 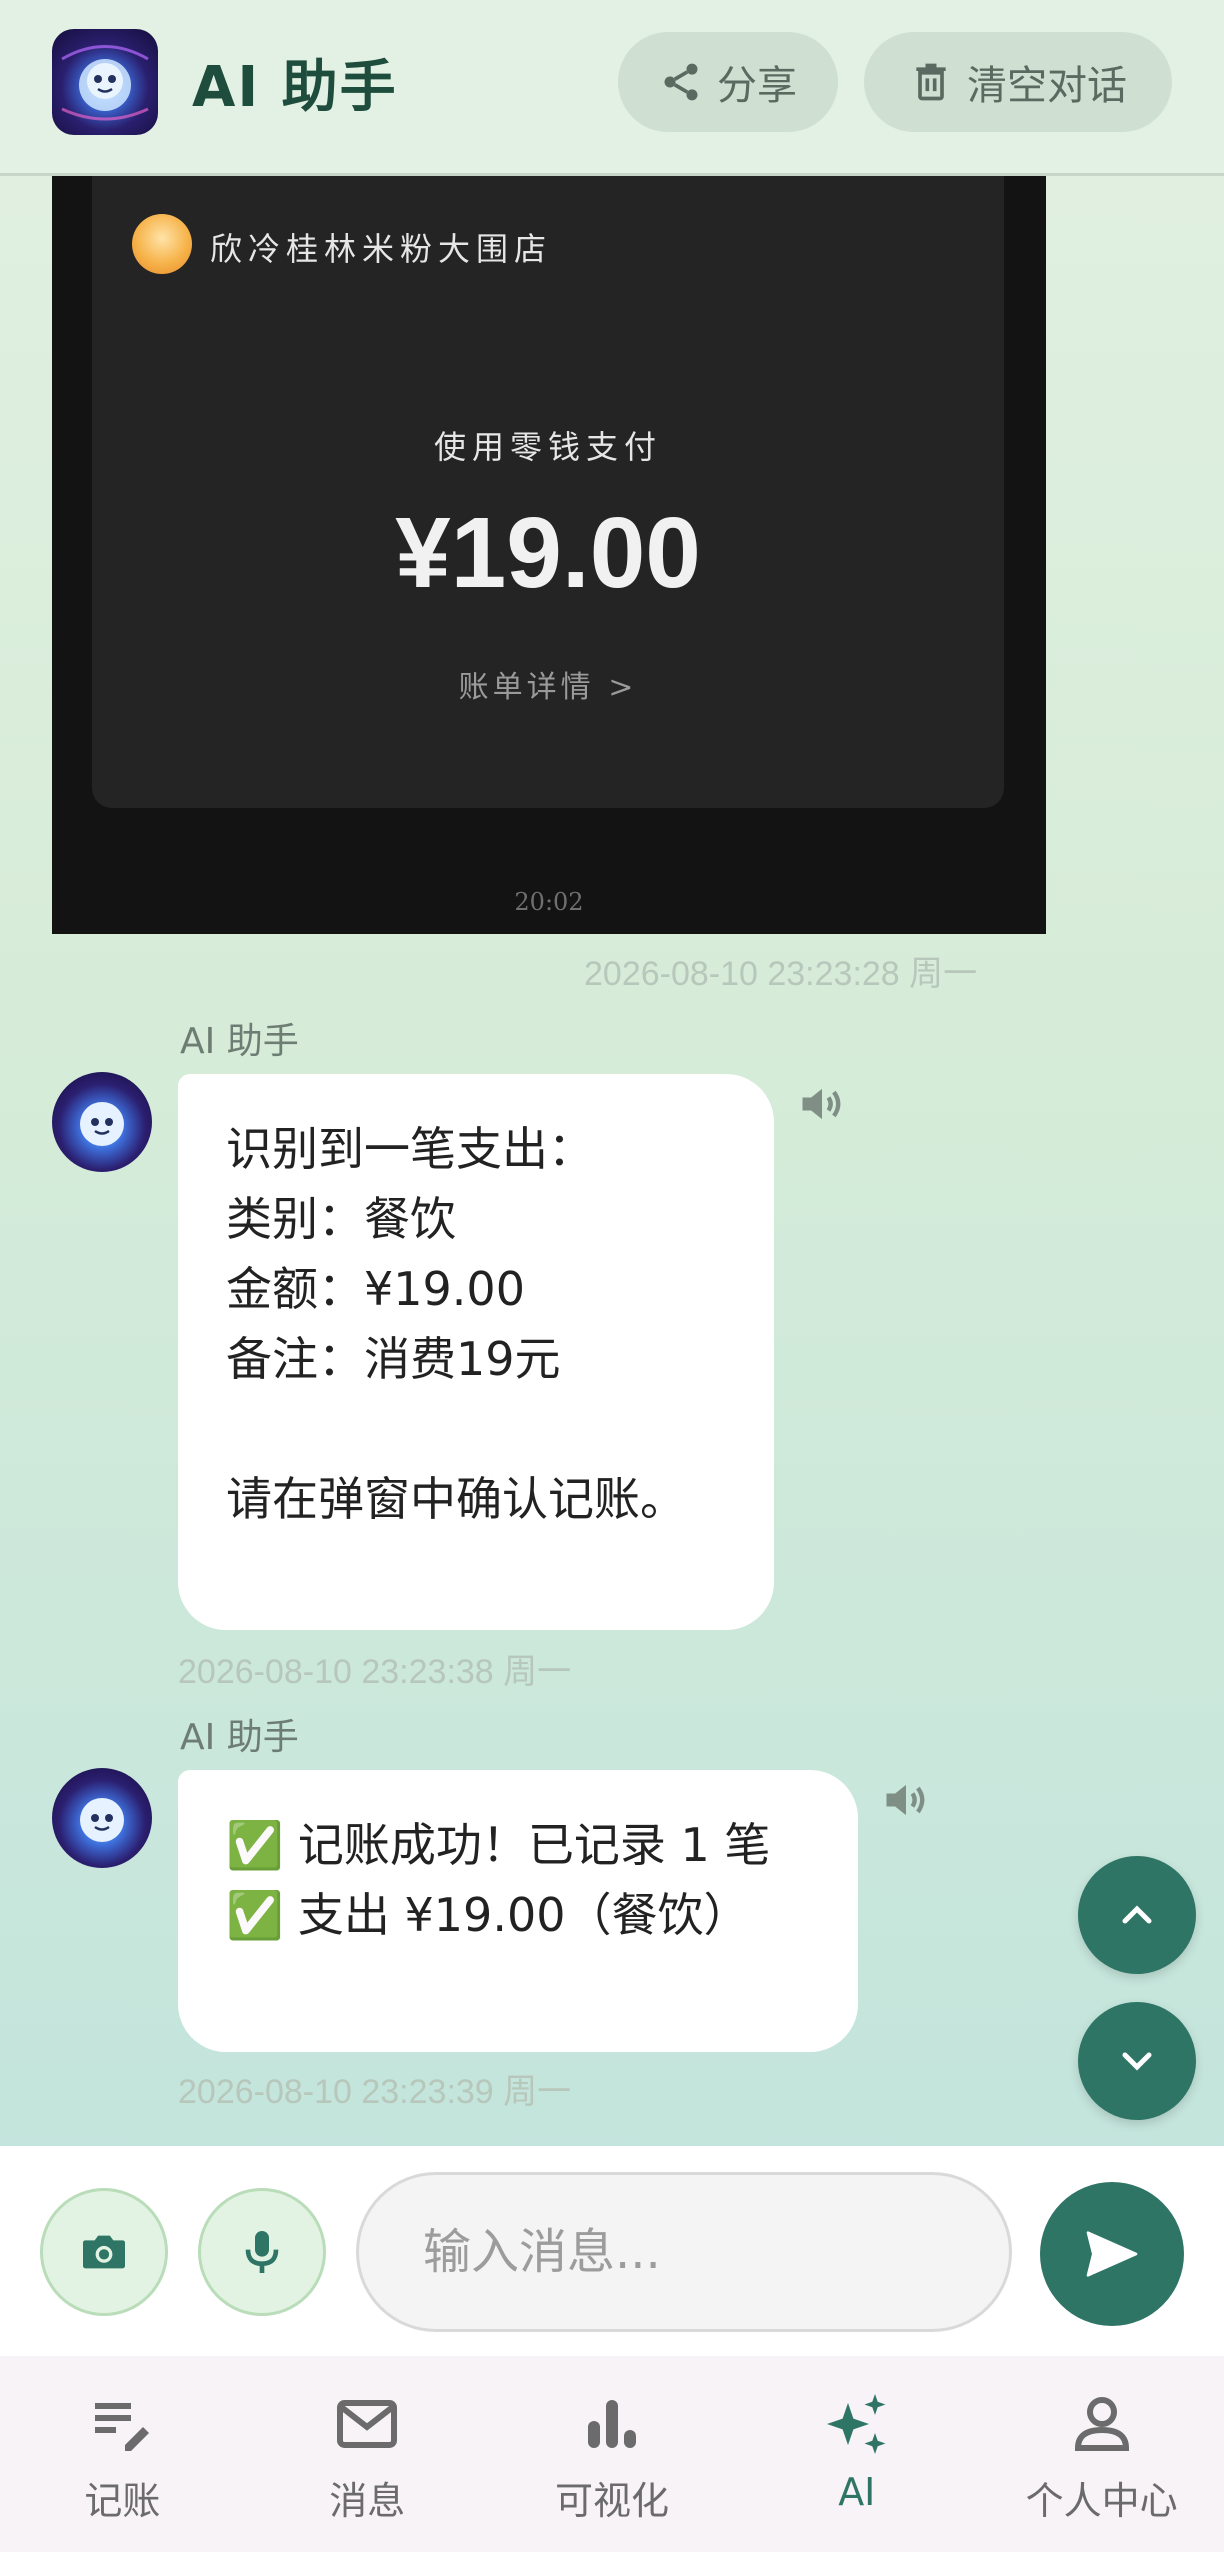 What do you see at coordinates (931, 82) in the screenshot?
I see `trash-icon` at bounding box center [931, 82].